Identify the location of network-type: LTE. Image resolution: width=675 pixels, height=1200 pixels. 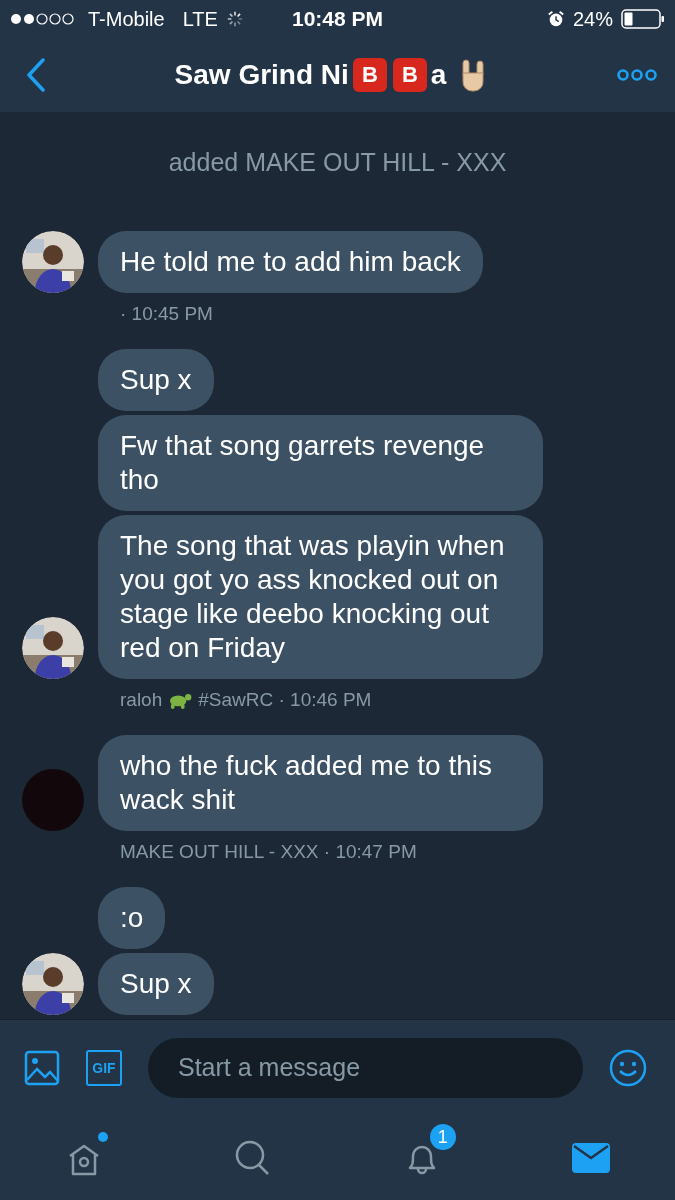
(200, 19).